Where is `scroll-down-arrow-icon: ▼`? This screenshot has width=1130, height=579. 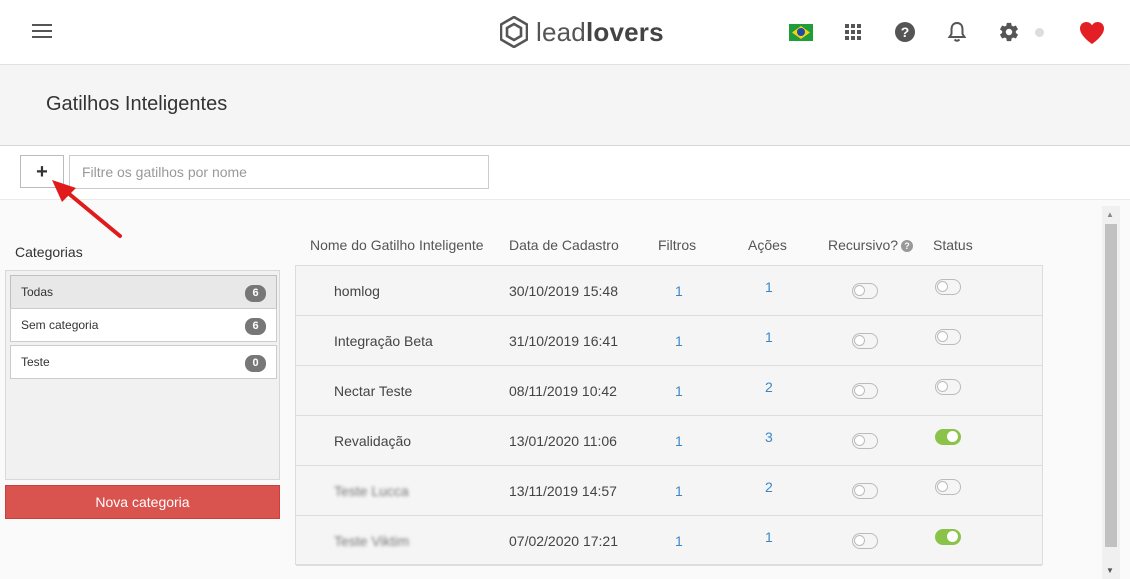
scroll-down-arrow-icon: ▼ is located at coordinates (1110, 570).